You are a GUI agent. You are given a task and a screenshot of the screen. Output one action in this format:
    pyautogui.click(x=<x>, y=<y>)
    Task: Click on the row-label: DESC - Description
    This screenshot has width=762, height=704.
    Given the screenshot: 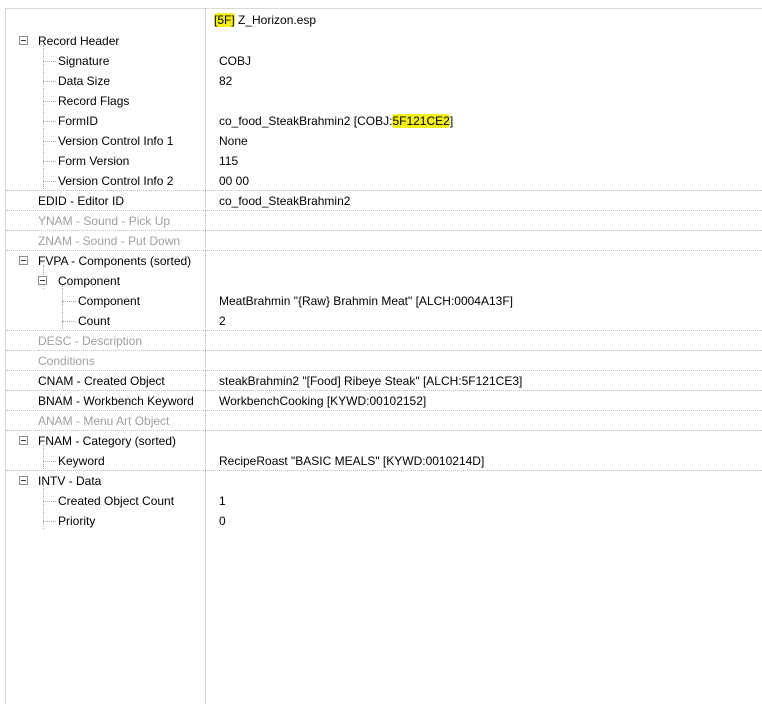 What is the action you would take?
    pyautogui.click(x=90, y=341)
    